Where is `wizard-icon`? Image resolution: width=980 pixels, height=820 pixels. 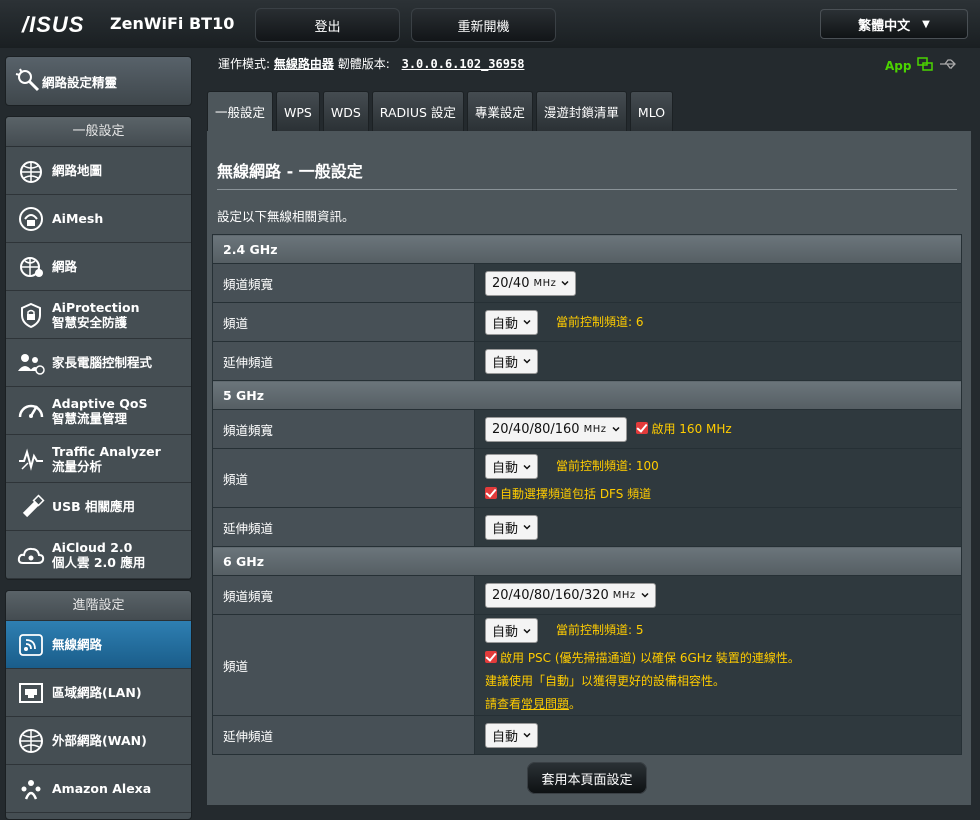
wizard-icon is located at coordinates (28, 81).